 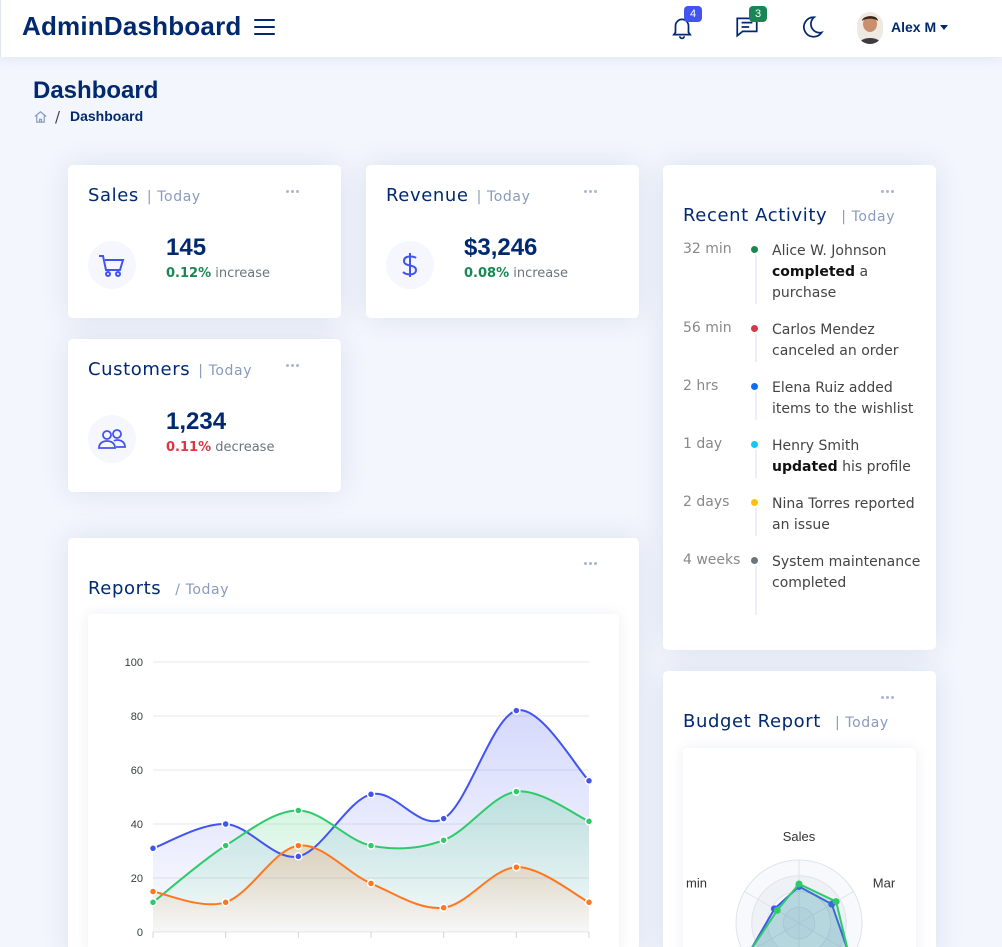 What do you see at coordinates (841, 456) in the screenshot?
I see `activity-text: Henry Smith updated his profile` at bounding box center [841, 456].